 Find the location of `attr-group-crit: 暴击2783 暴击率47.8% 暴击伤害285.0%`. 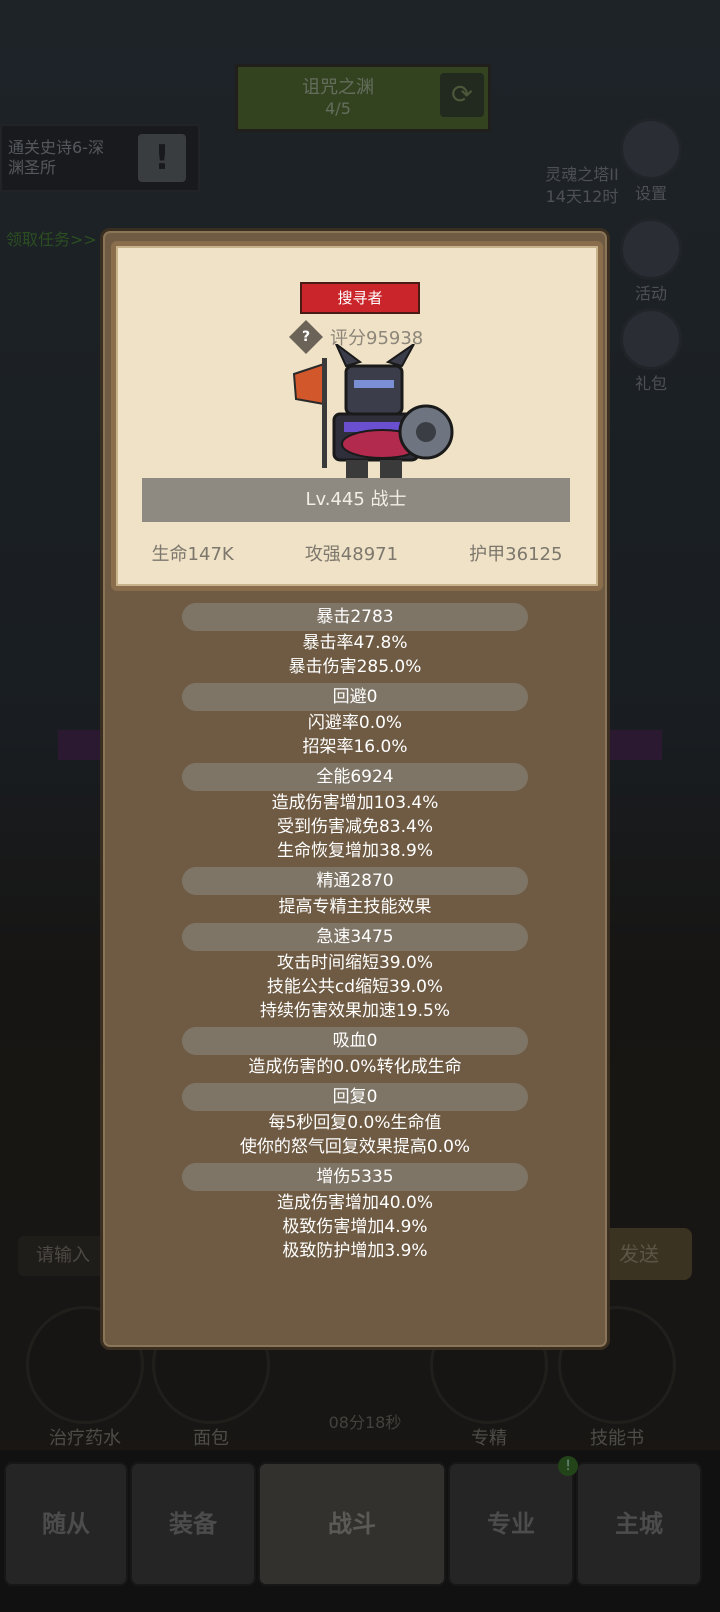

attr-group-crit: 暴击2783 暴击率47.8% 暴击伤害285.0% is located at coordinates (355, 641).